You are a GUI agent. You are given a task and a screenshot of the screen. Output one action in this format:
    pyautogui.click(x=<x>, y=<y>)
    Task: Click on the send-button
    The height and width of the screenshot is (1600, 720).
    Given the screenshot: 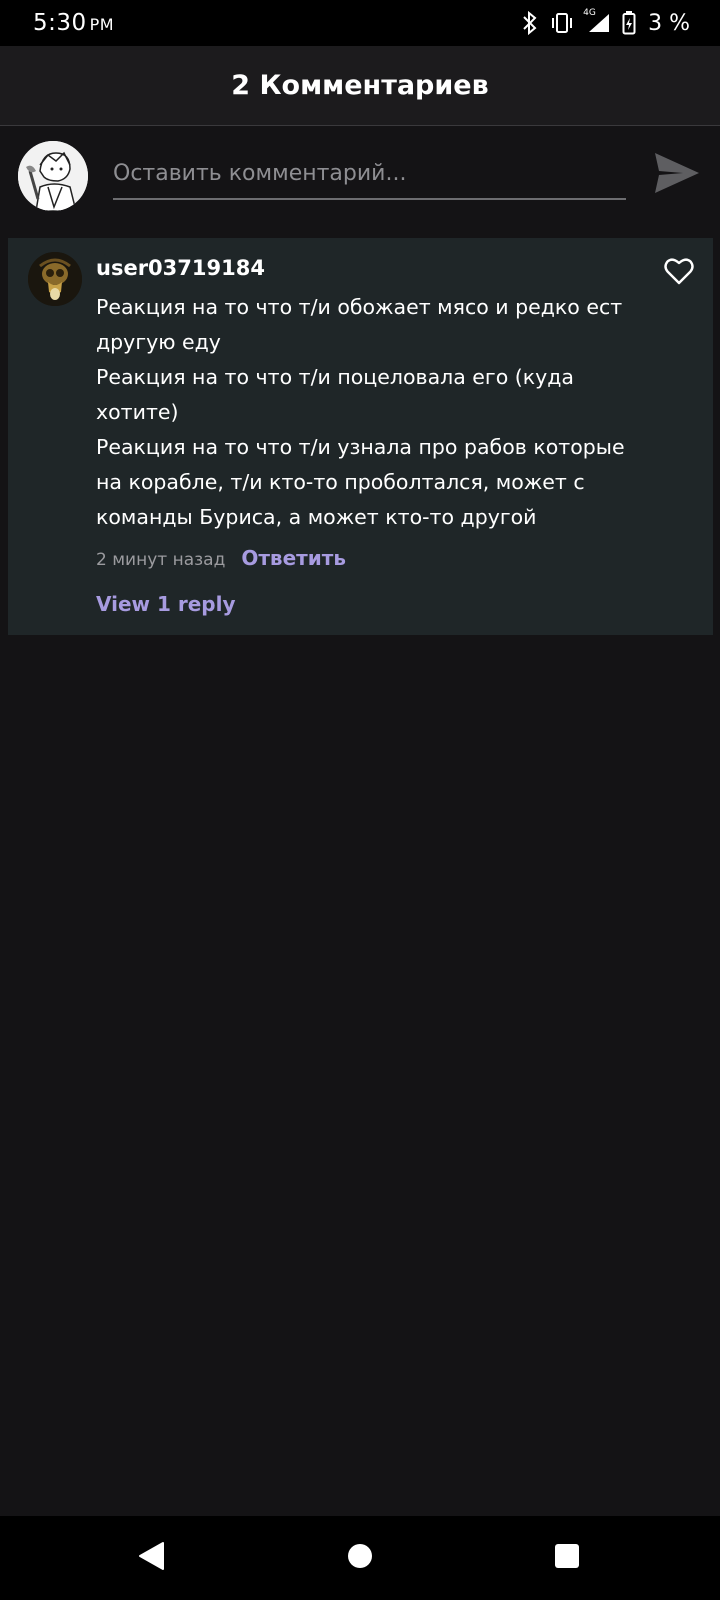 What is the action you would take?
    pyautogui.click(x=677, y=175)
    